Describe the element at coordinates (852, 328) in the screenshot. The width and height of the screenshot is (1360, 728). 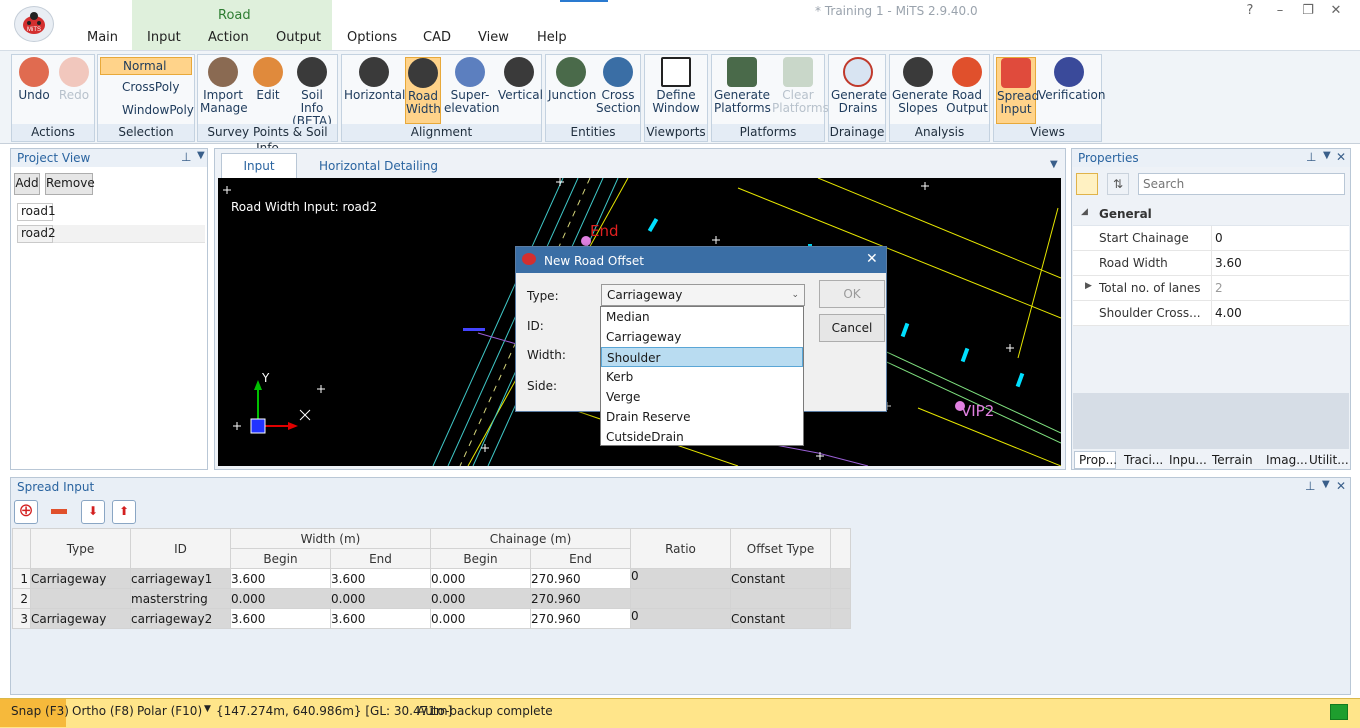
I see `cancel-button: Cancel` at that location.